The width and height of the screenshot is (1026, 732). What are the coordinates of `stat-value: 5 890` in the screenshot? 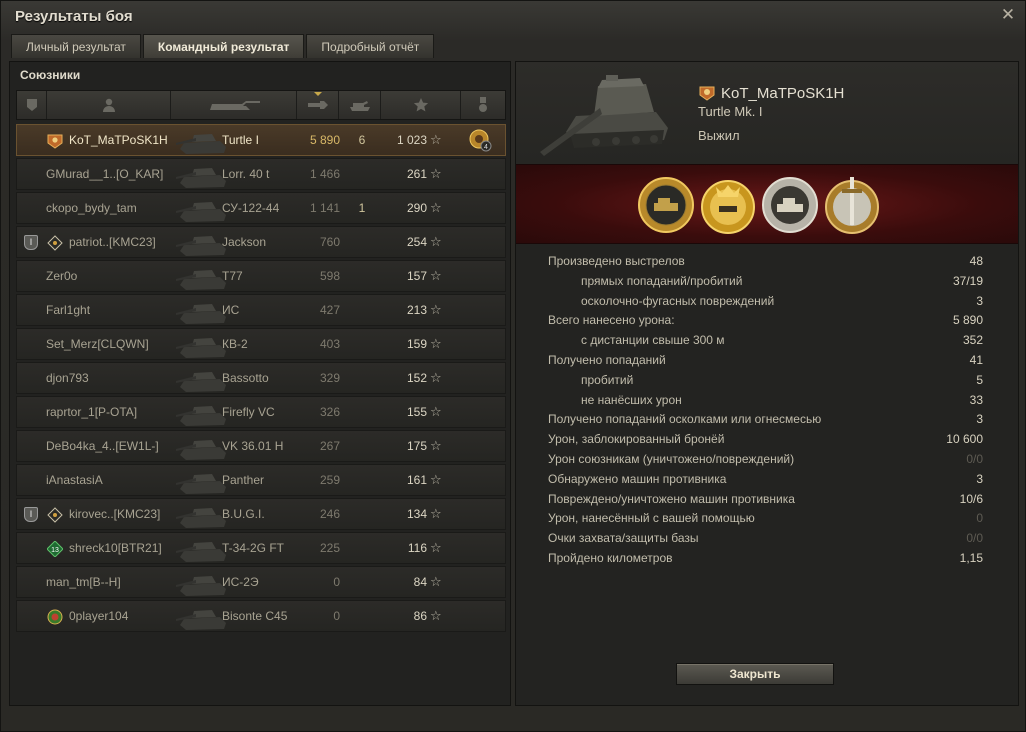 It's located at (967, 320).